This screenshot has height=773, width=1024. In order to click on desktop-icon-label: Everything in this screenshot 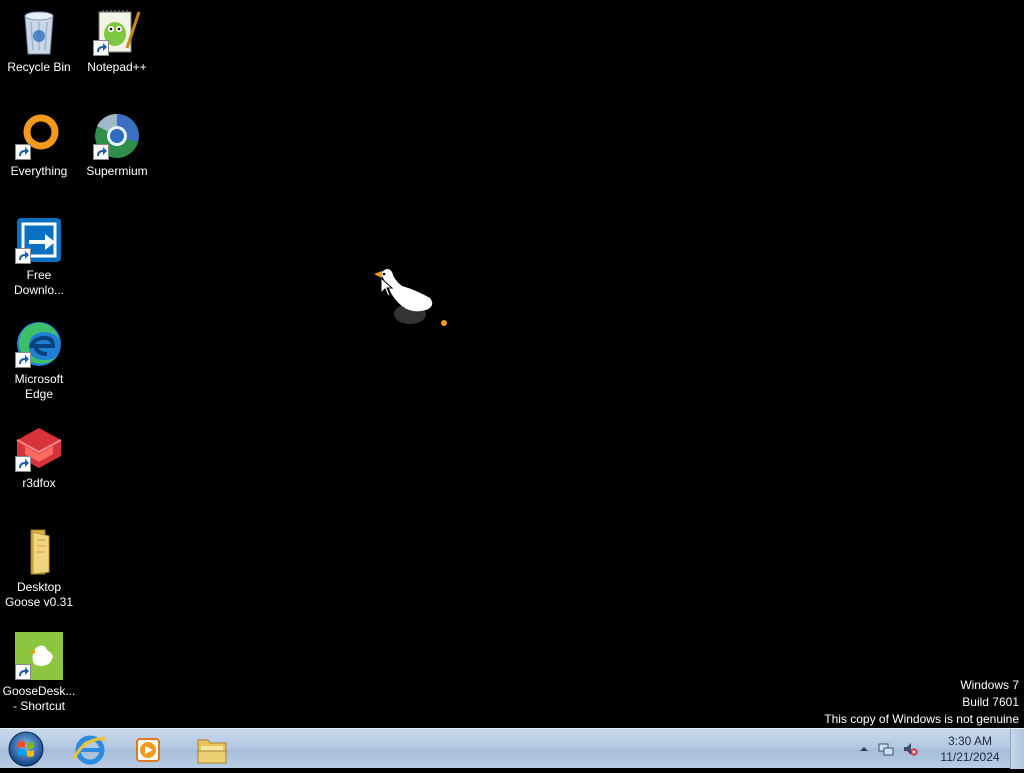, I will do `click(39, 171)`.